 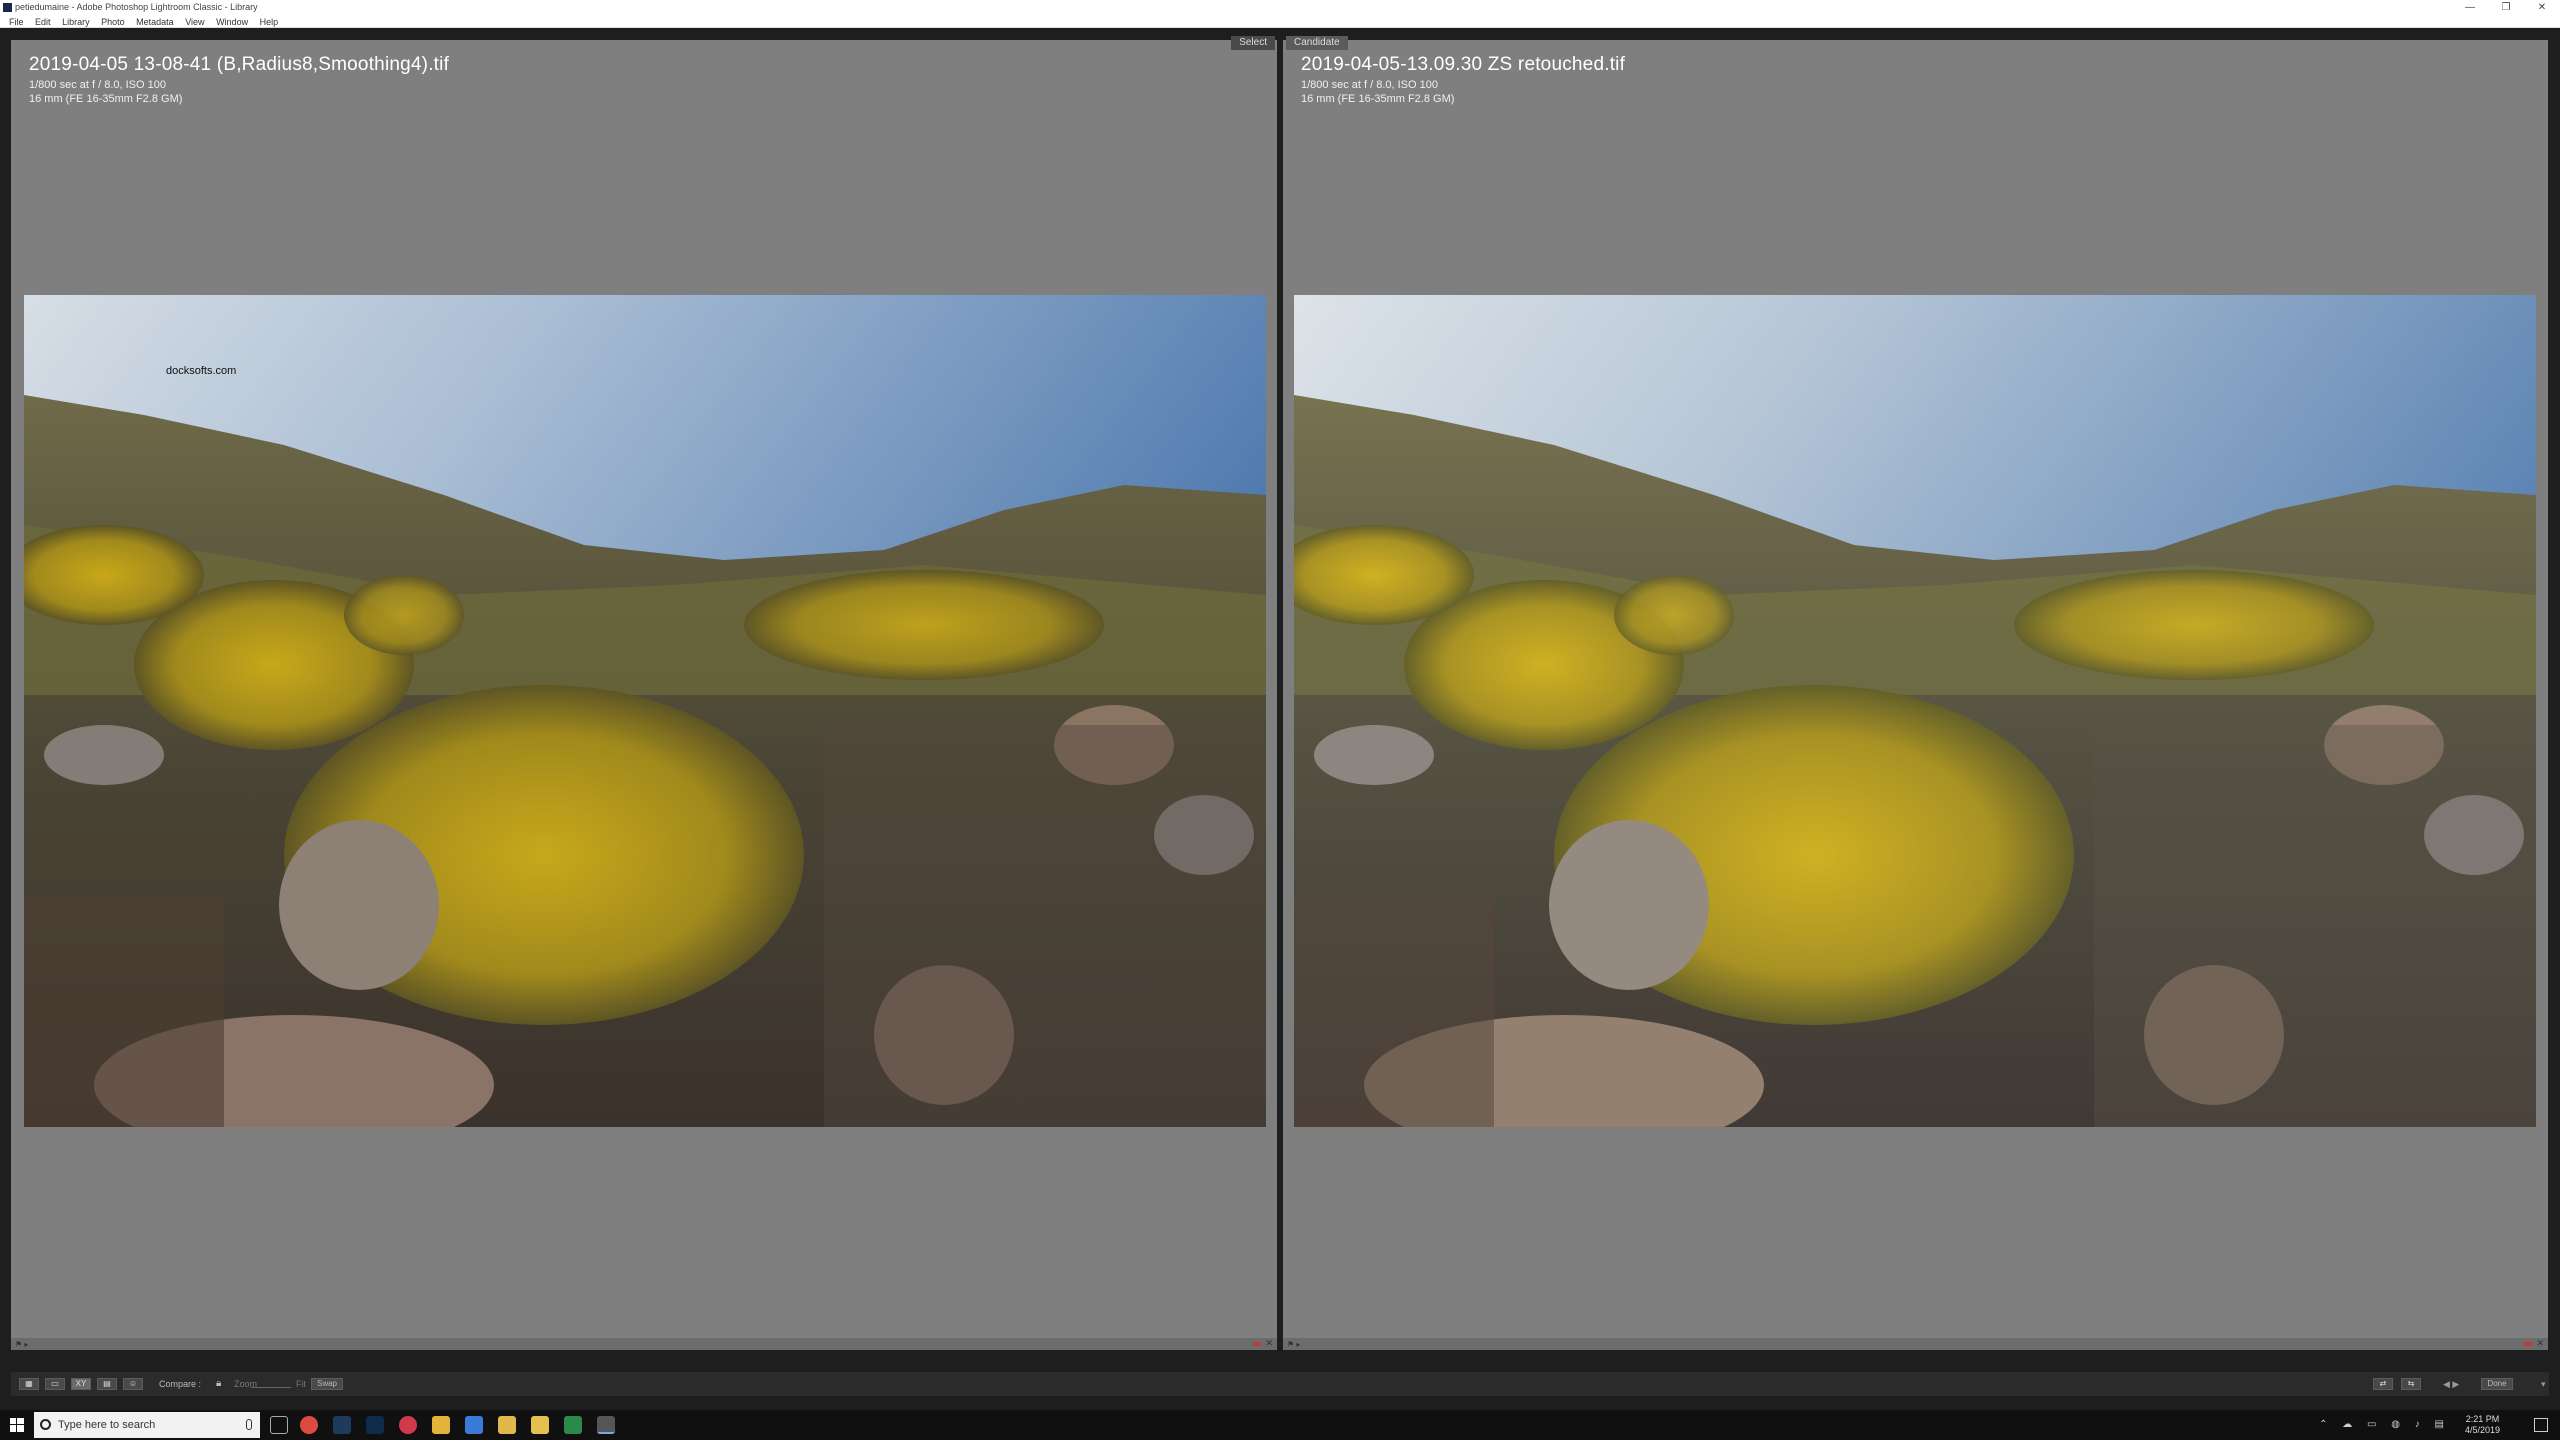 What do you see at coordinates (2482, 1419) in the screenshot?
I see `clock-time: 2:21 PM` at bounding box center [2482, 1419].